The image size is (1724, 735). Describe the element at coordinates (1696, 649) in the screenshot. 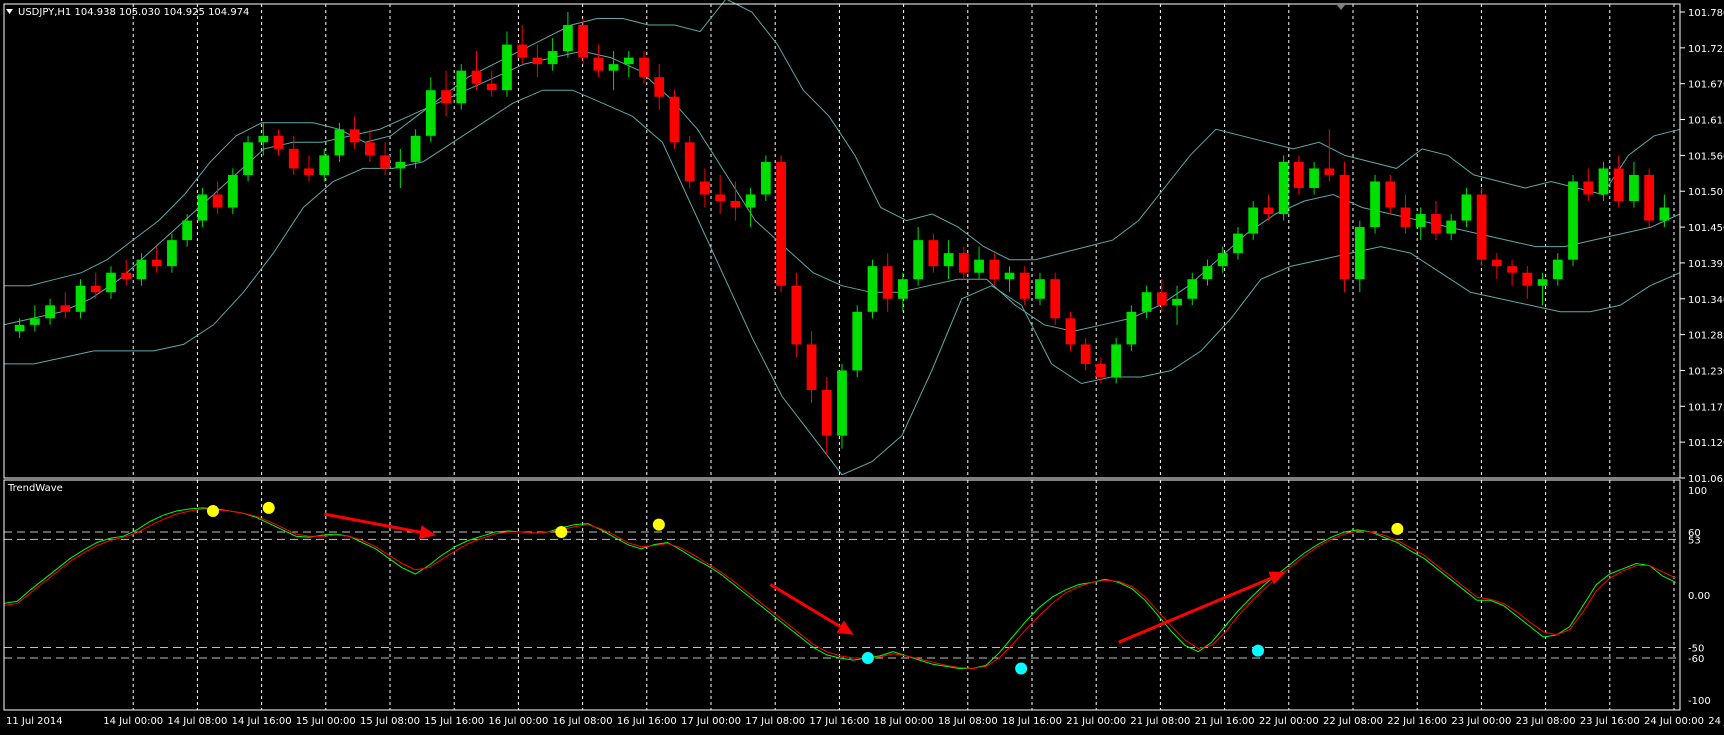

I see `indicator-tick-label: -50` at that location.